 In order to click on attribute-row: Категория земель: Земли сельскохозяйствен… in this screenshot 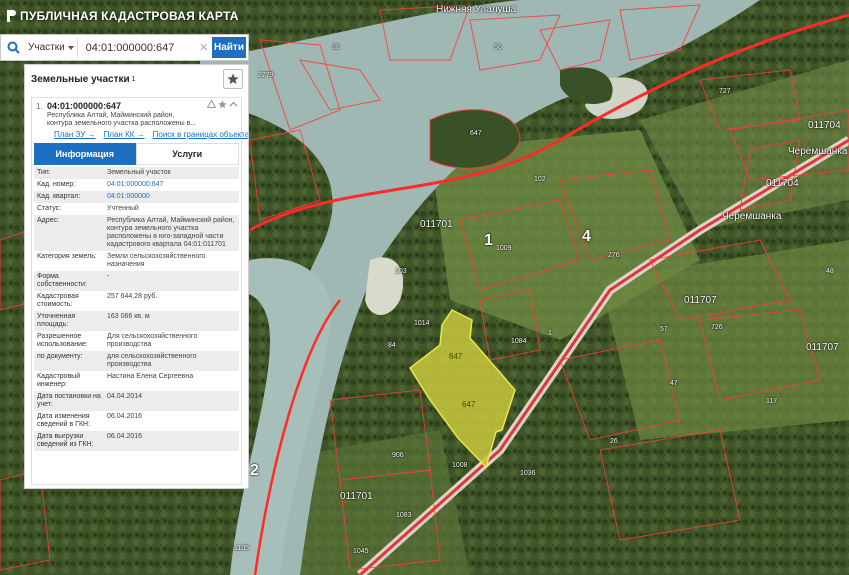, I will do `click(136, 261)`.